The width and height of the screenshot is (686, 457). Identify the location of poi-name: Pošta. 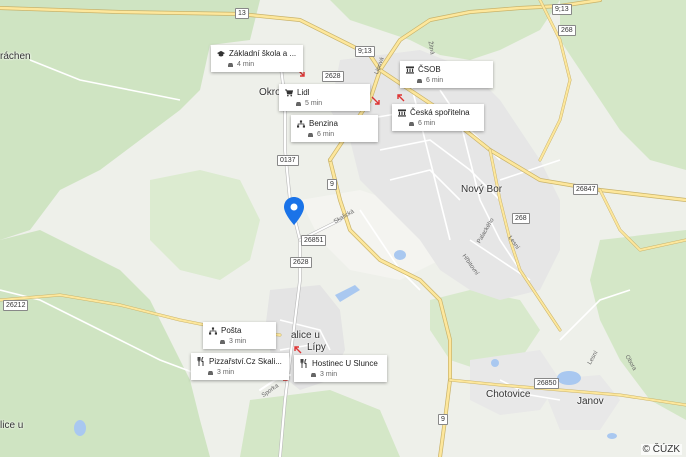
(231, 330).